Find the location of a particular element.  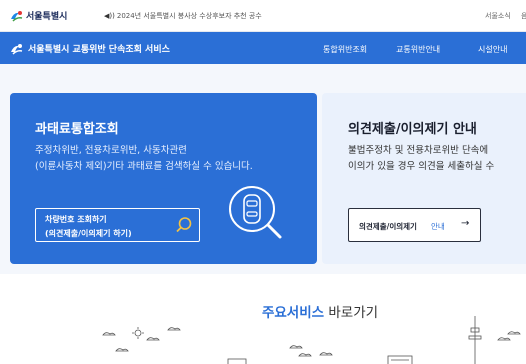

objection-guide-button-accent: 안내 is located at coordinates (438, 226).